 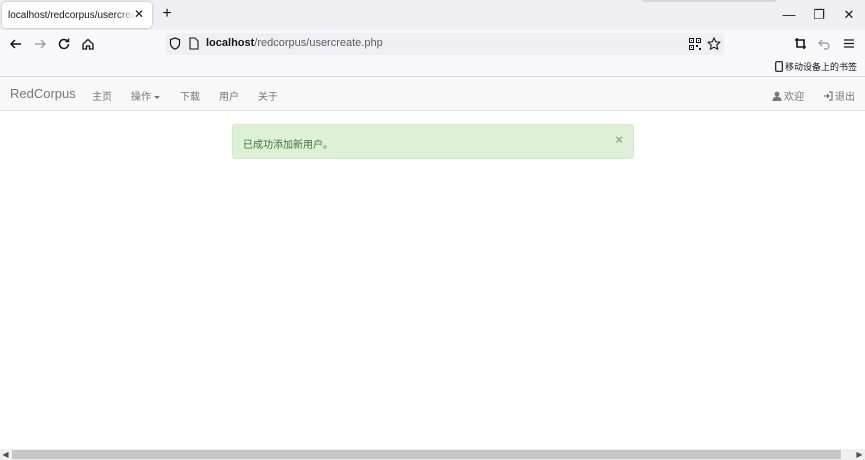 What do you see at coordinates (190, 95) in the screenshot?
I see `nav-link-download: 下载` at bounding box center [190, 95].